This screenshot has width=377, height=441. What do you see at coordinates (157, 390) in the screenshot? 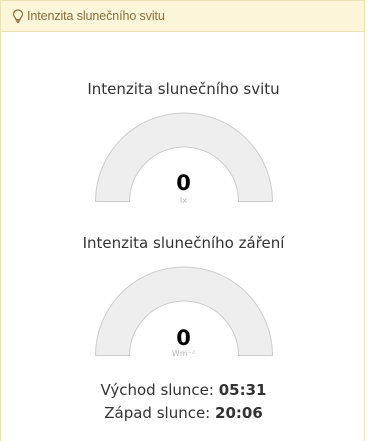
I see `sunrise-label: Východ slunce:` at bounding box center [157, 390].